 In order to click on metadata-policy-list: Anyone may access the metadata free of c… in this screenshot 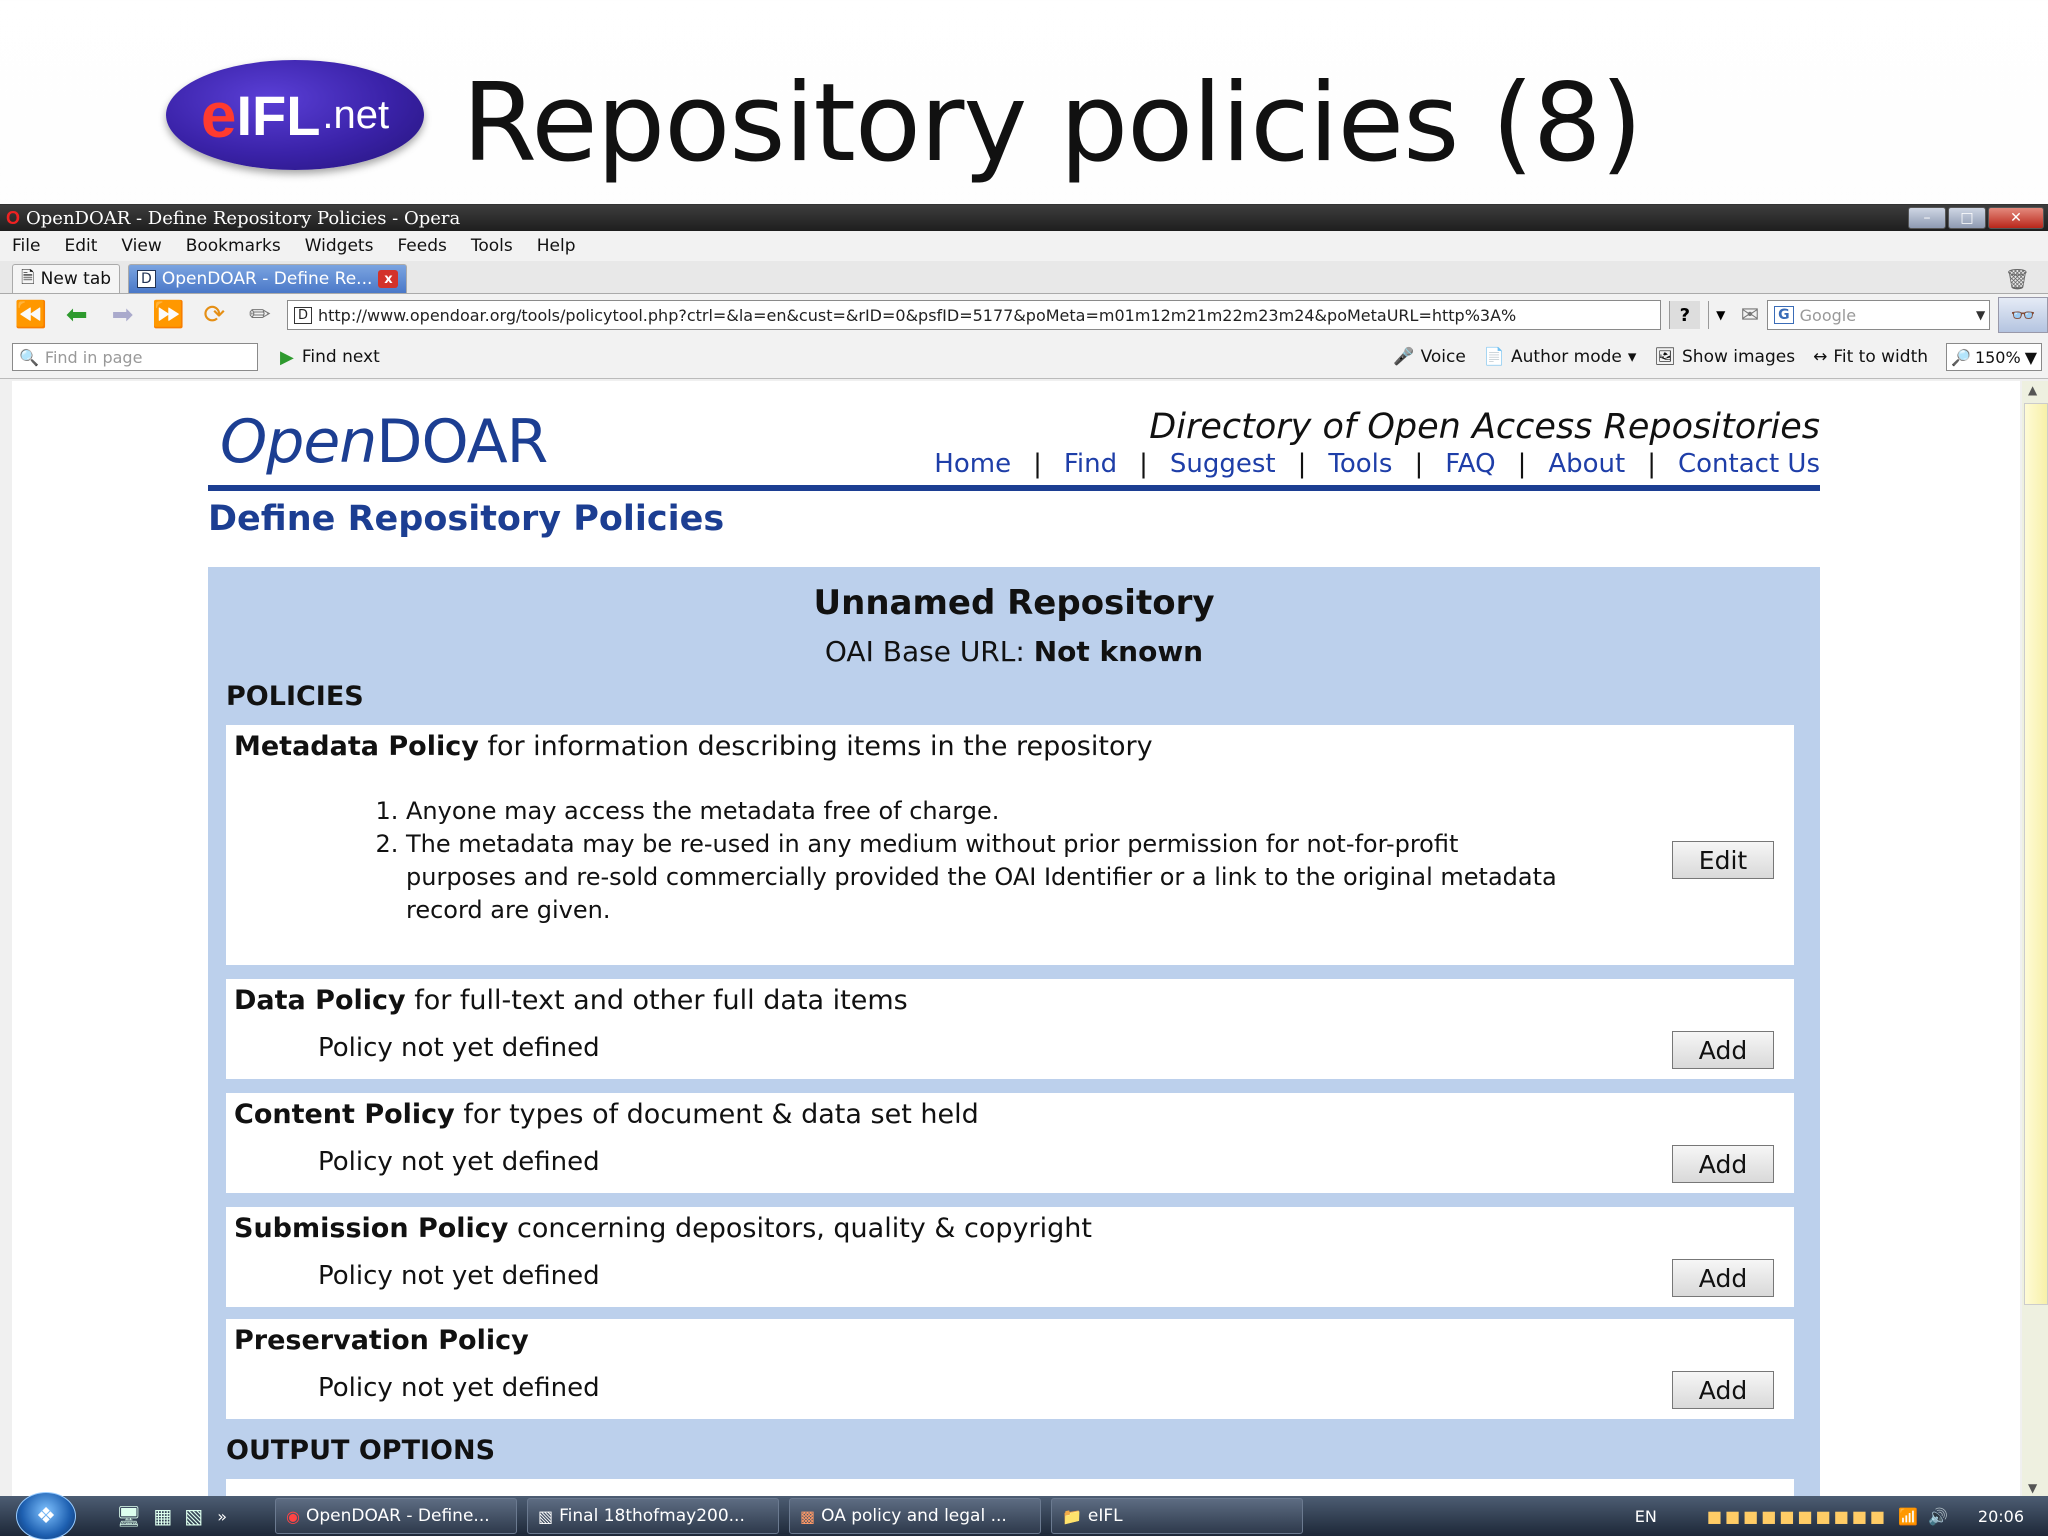, I will do `click(961, 861)`.